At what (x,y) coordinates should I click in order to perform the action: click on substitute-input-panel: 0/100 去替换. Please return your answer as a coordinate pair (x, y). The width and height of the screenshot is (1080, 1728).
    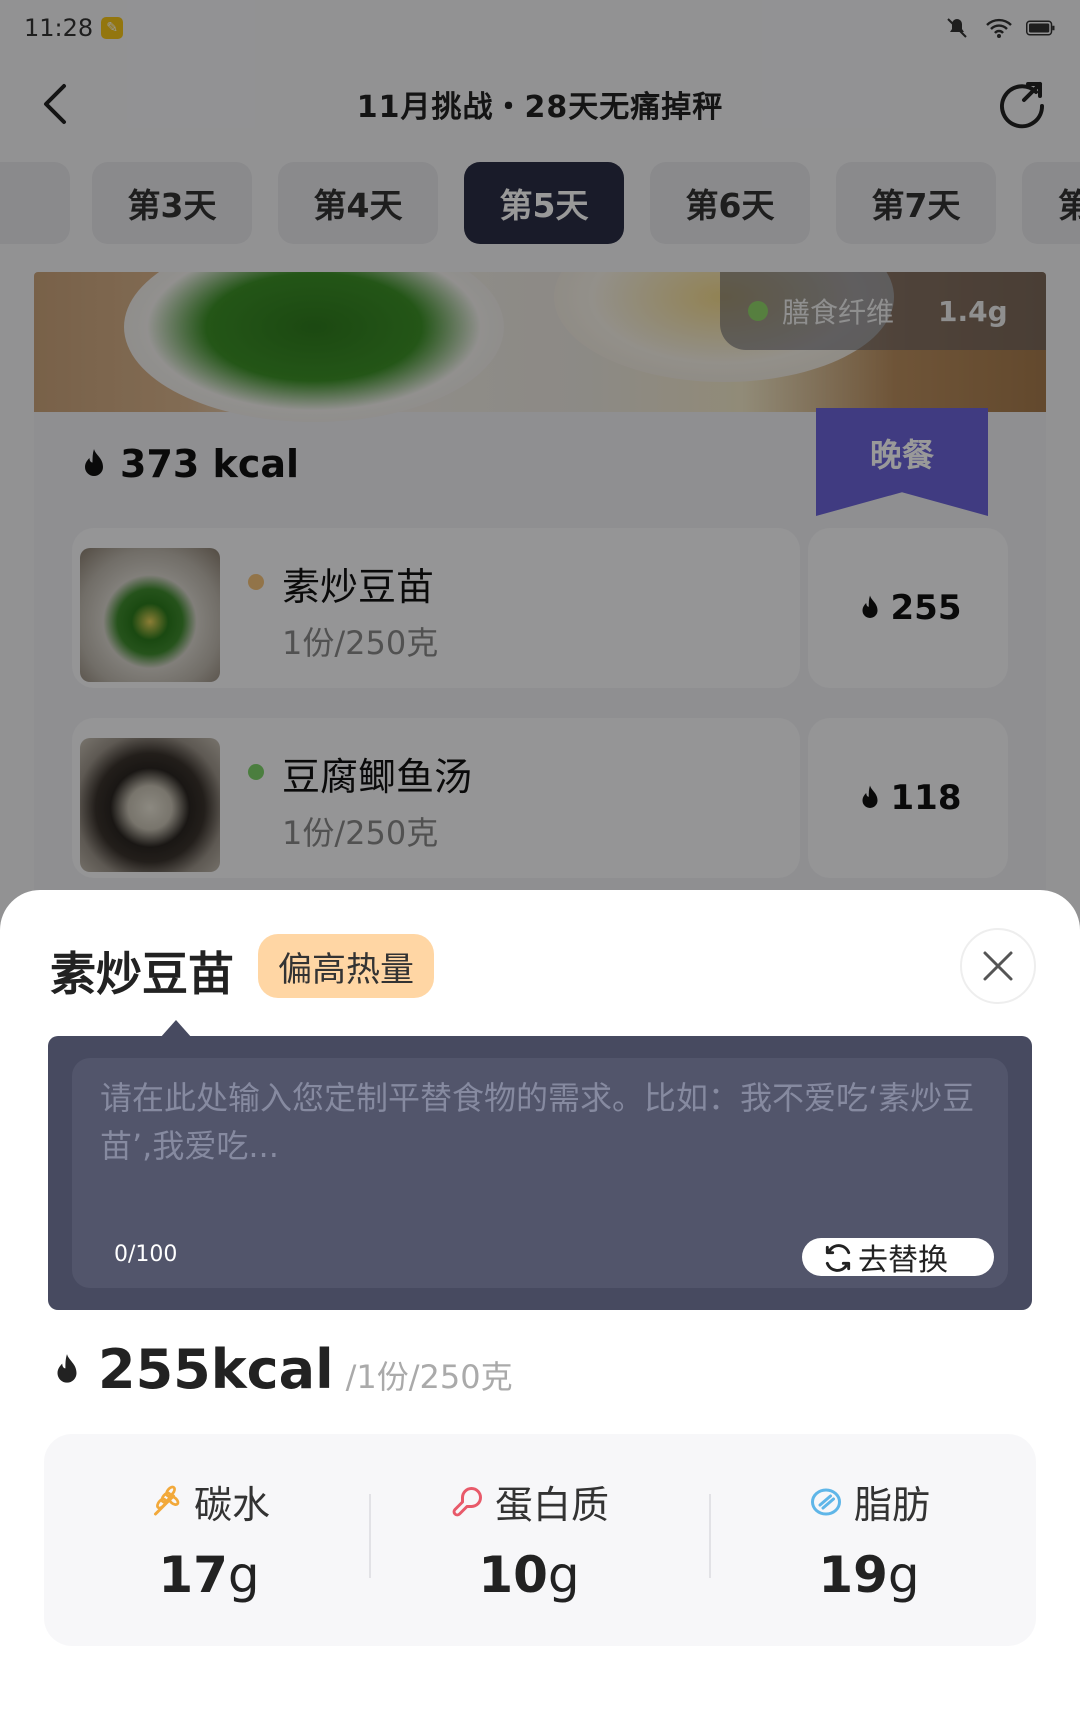
    Looking at the image, I should click on (540, 1173).